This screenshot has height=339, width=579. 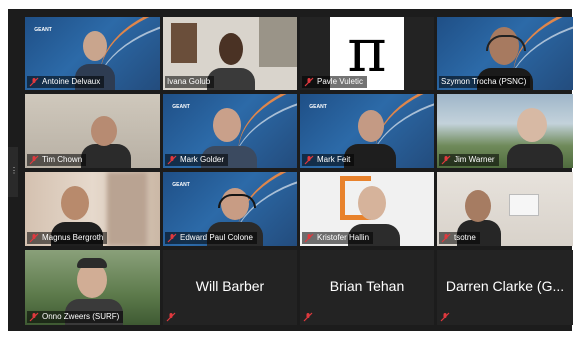 I want to click on sidebar-handle-icon: ⋮, so click(x=14, y=170).